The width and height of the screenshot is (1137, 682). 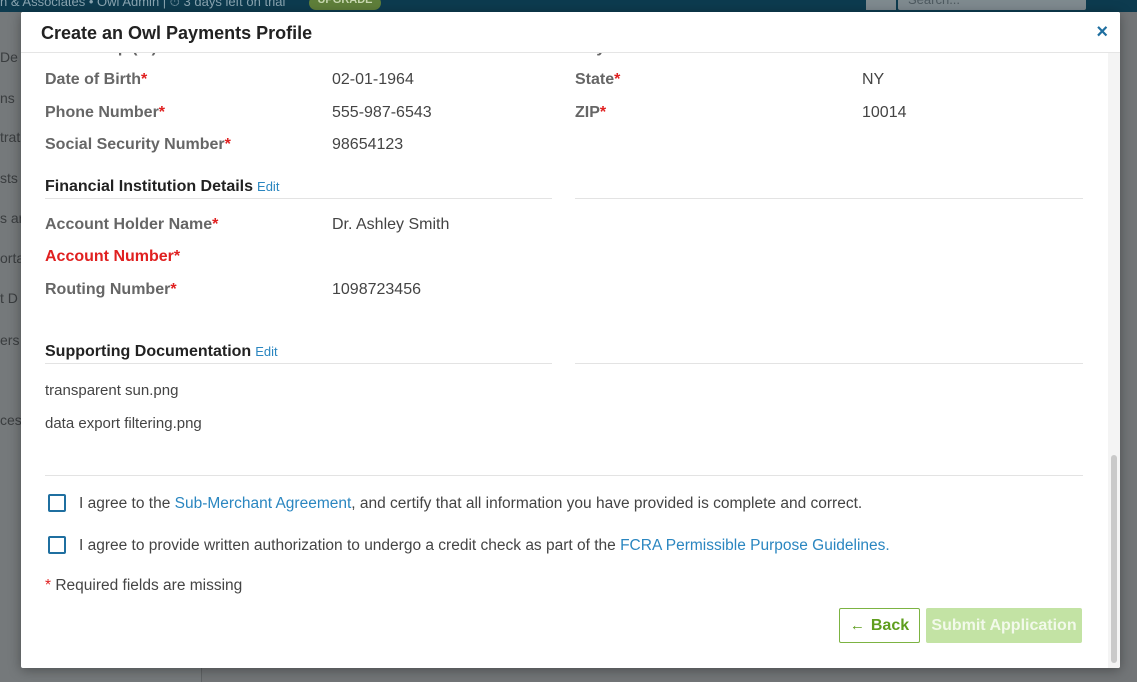 What do you see at coordinates (879, 625) in the screenshot?
I see `back-button: ← Back` at bounding box center [879, 625].